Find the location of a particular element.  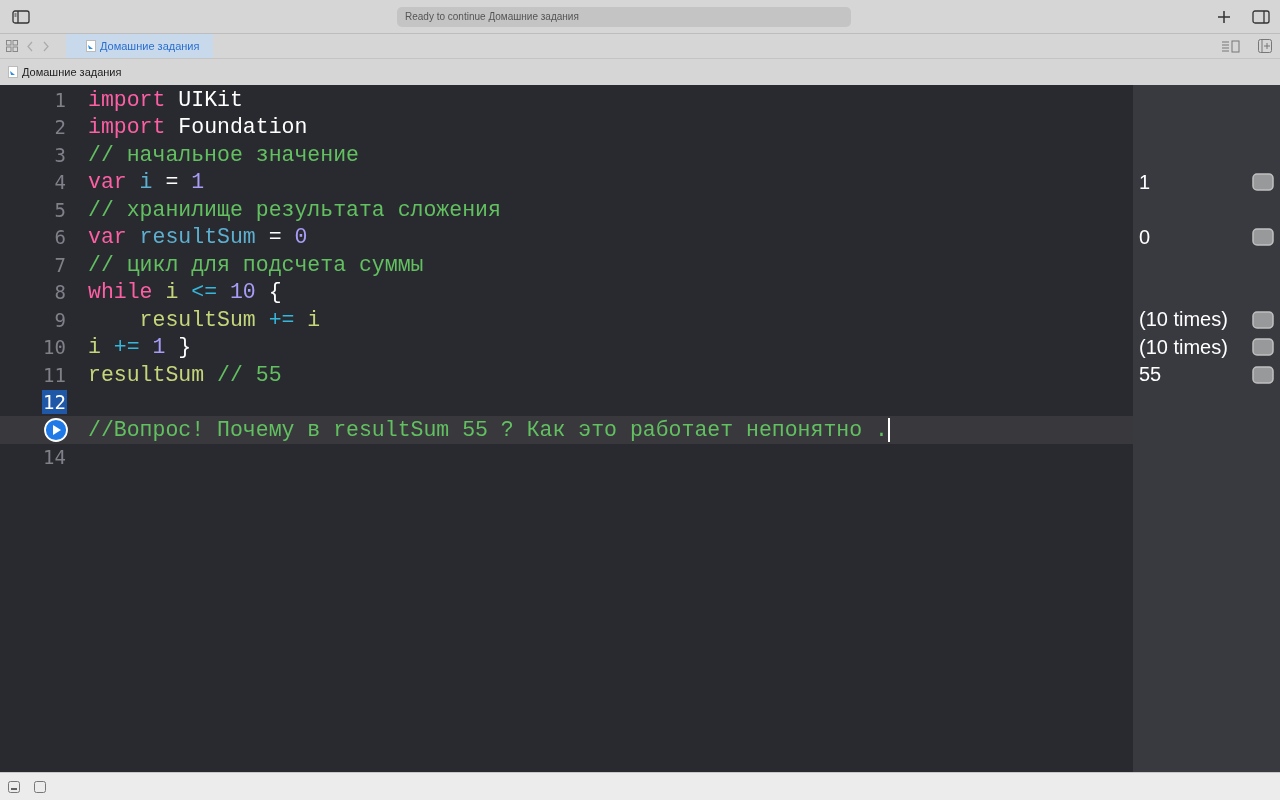

line-number: 7 is located at coordinates (60, 264).